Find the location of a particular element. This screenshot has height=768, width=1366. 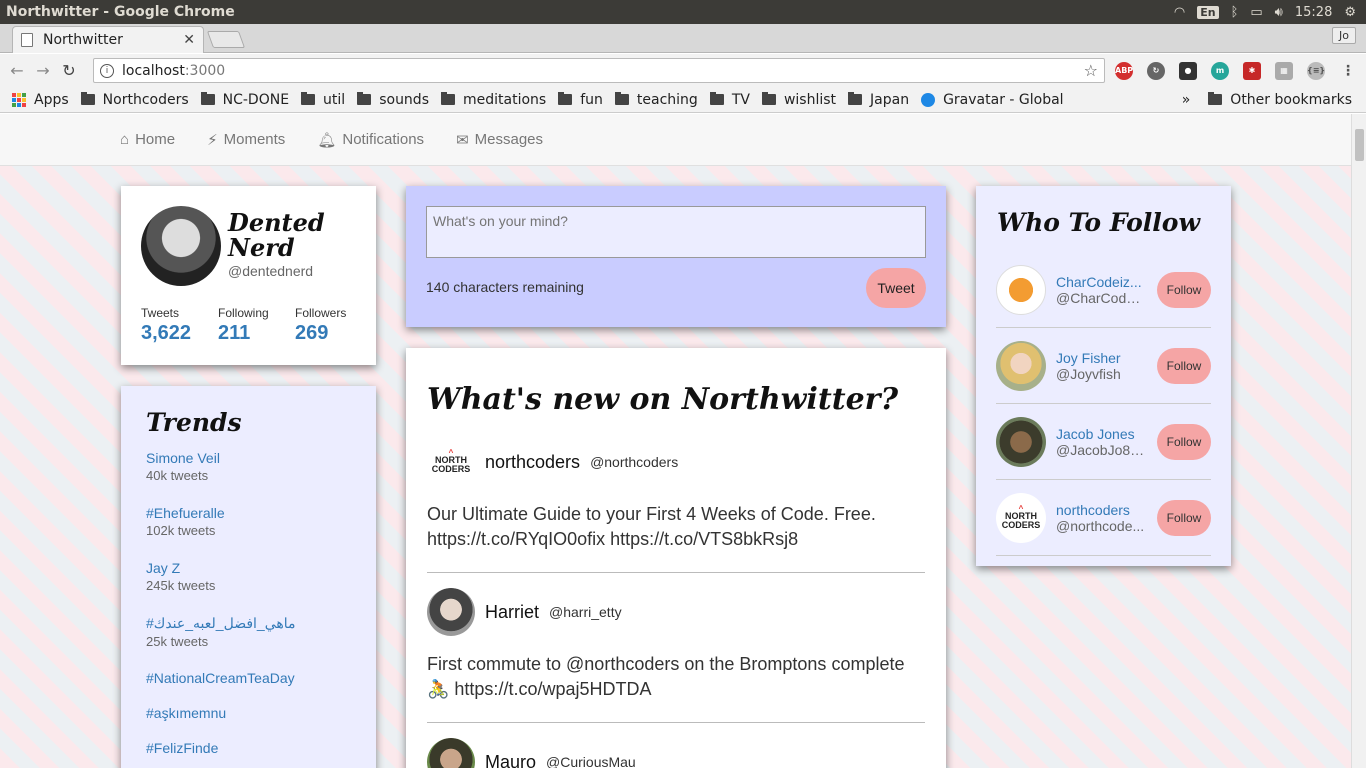

trend-name: #FelizFinde is located at coordinates (182, 748).